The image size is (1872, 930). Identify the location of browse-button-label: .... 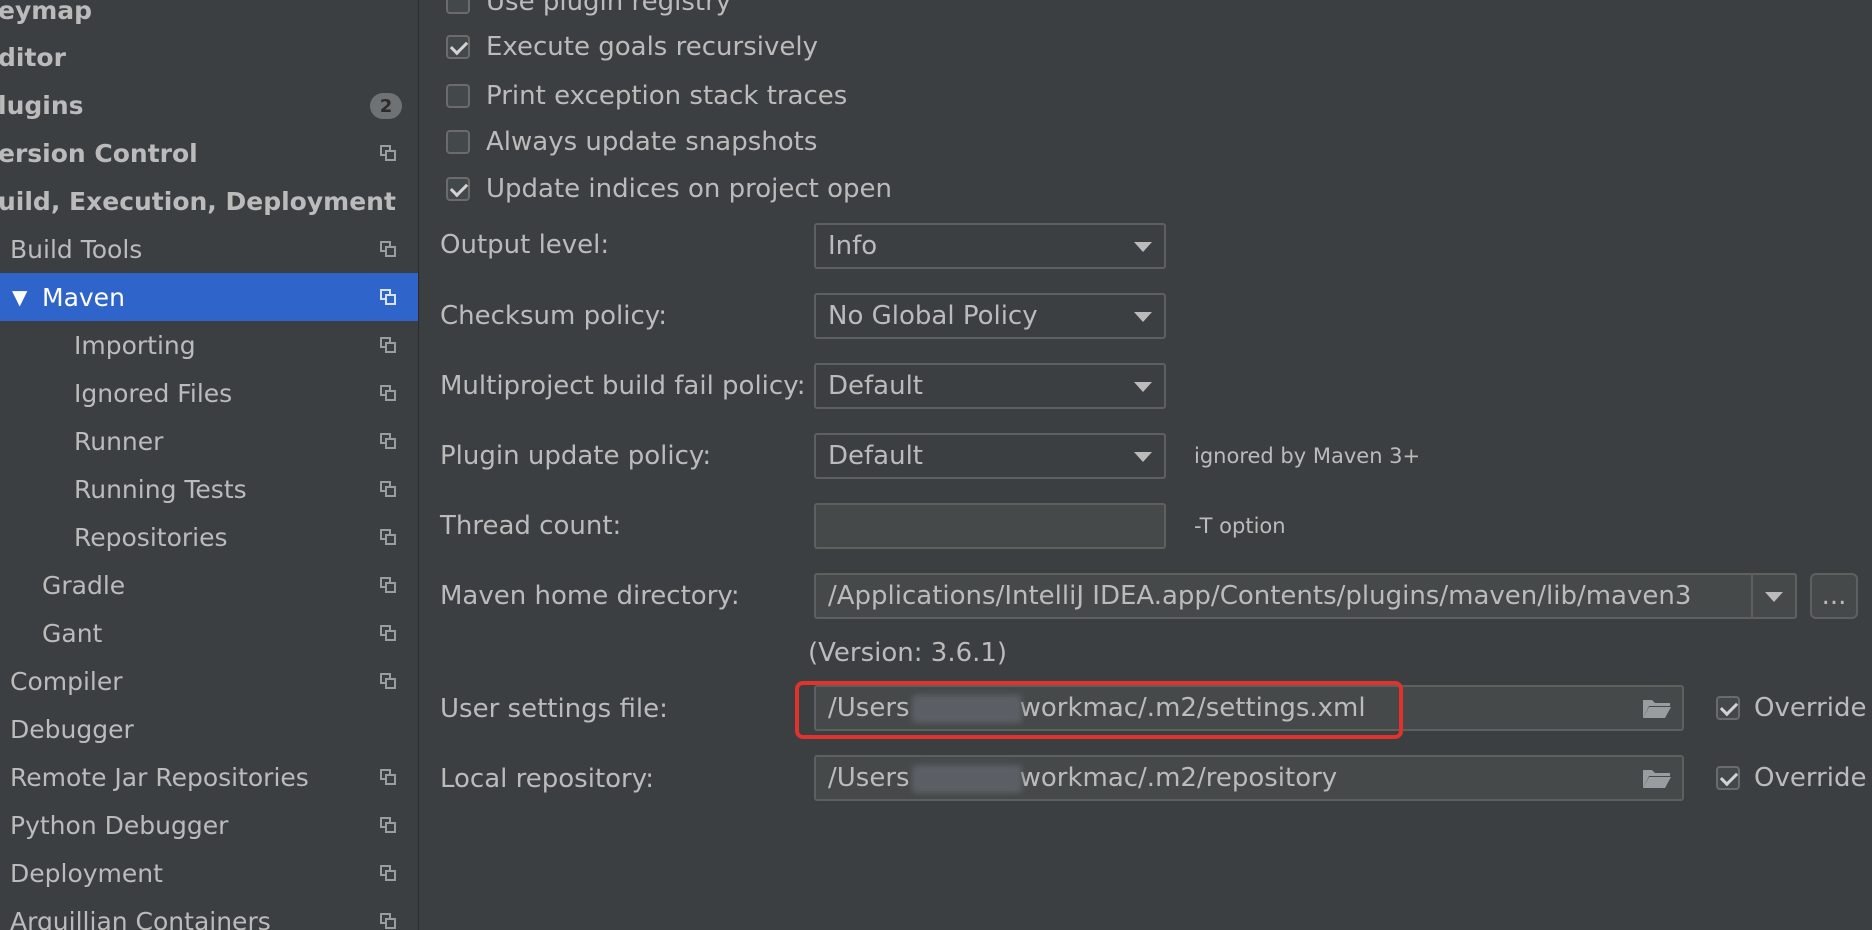
(1834, 596).